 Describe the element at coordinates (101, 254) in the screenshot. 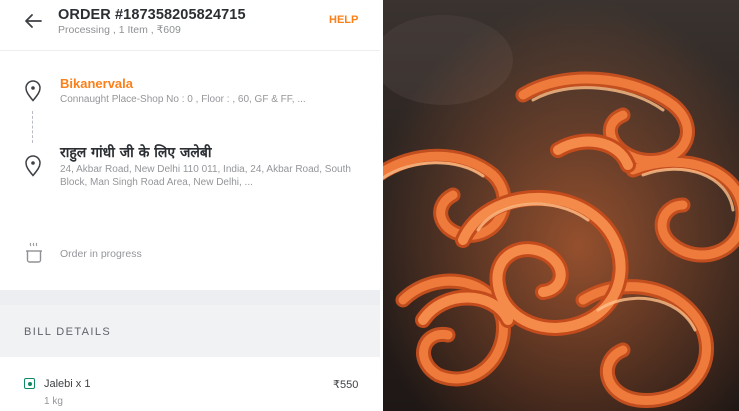

I see `order-status-text: Order in progress` at that location.